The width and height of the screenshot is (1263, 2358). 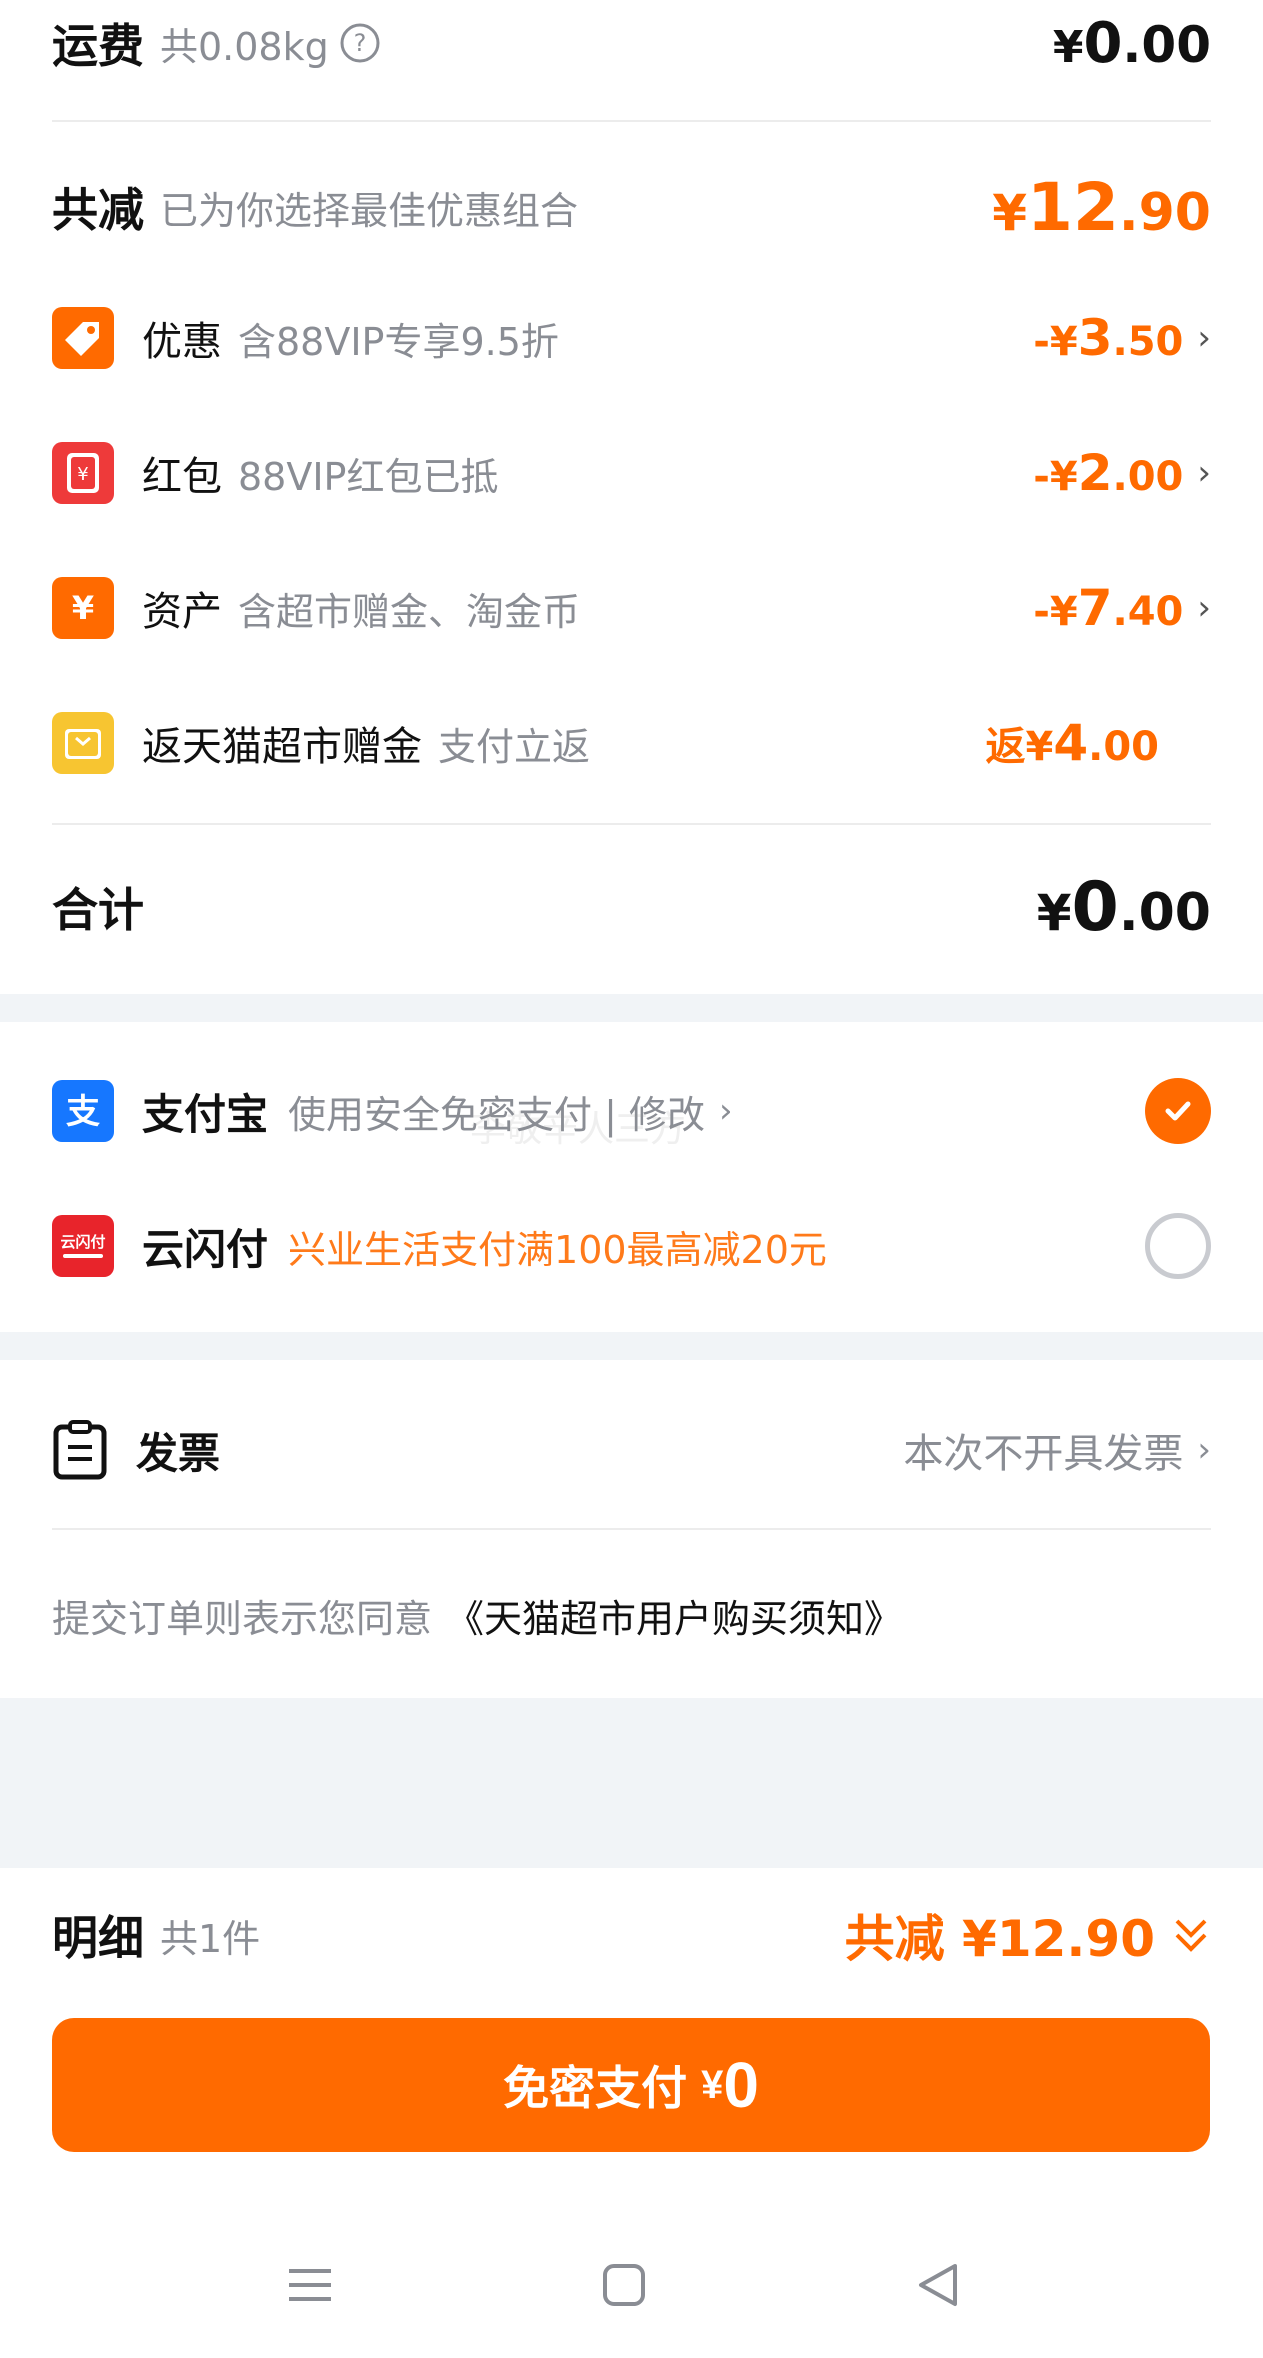 I want to click on shipping-weight: 共0.08kg, so click(x=244, y=46).